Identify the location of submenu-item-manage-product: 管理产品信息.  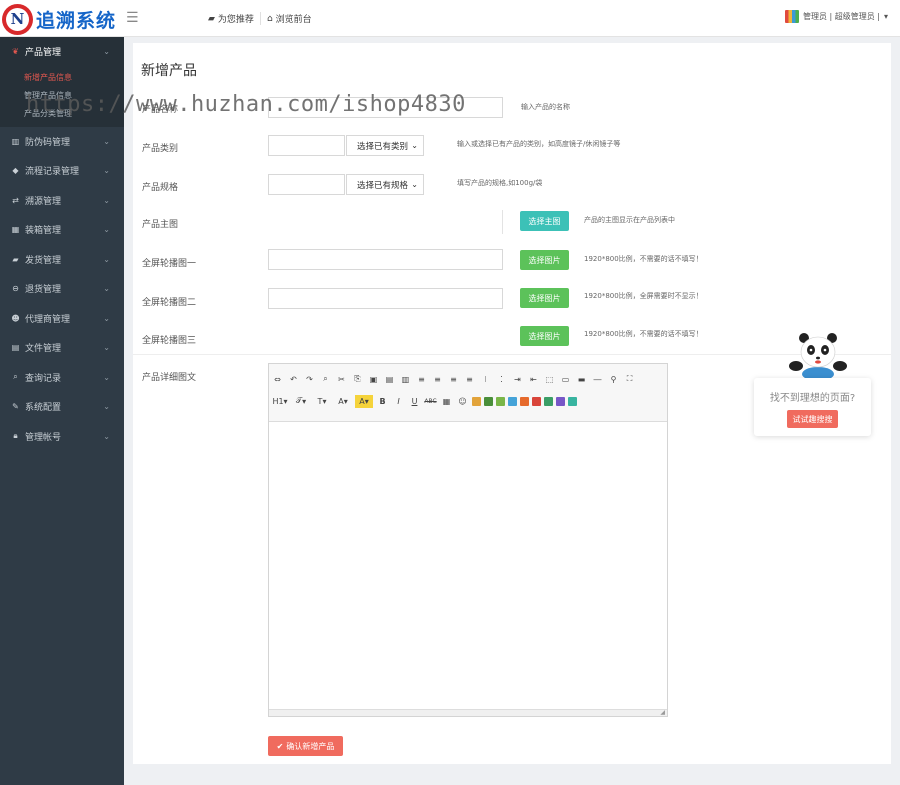
(62, 96).